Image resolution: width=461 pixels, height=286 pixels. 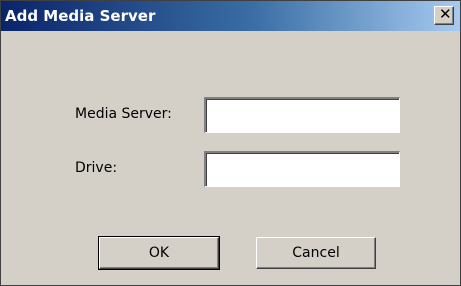 I want to click on ok-button: OK, so click(x=159, y=253).